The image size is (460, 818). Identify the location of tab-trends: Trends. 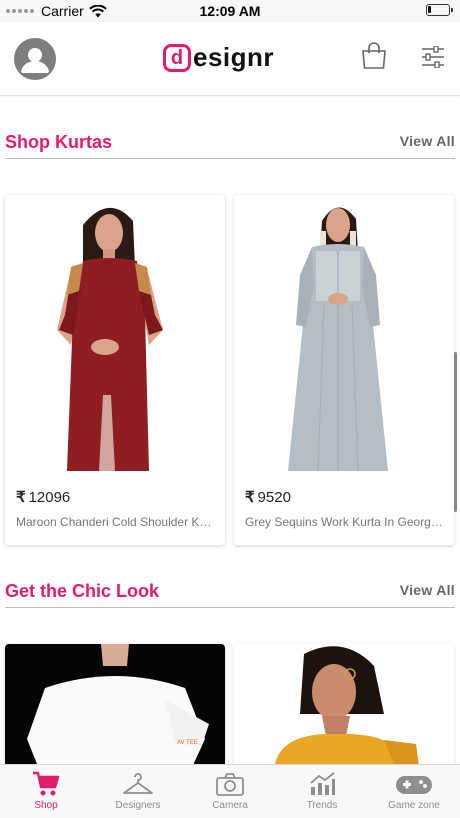
(322, 791).